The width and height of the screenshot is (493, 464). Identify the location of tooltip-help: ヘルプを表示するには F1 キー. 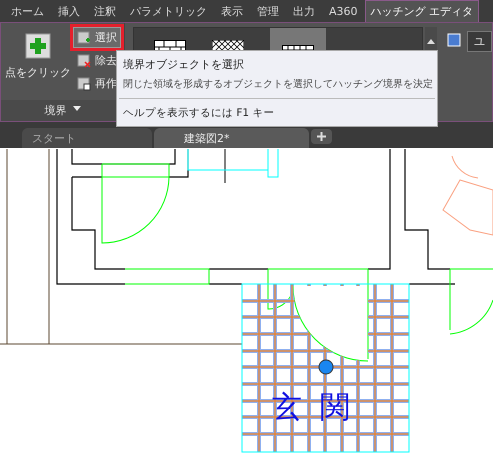
(199, 113).